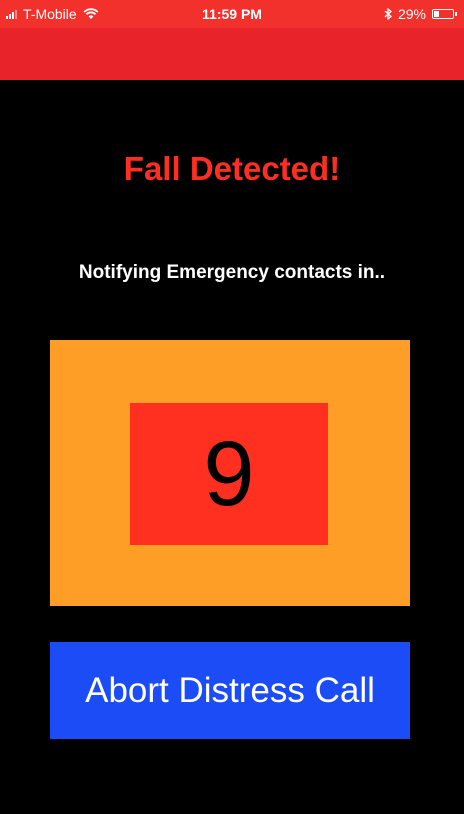 Image resolution: width=464 pixels, height=814 pixels. What do you see at coordinates (444, 14) in the screenshot?
I see `battery-icon` at bounding box center [444, 14].